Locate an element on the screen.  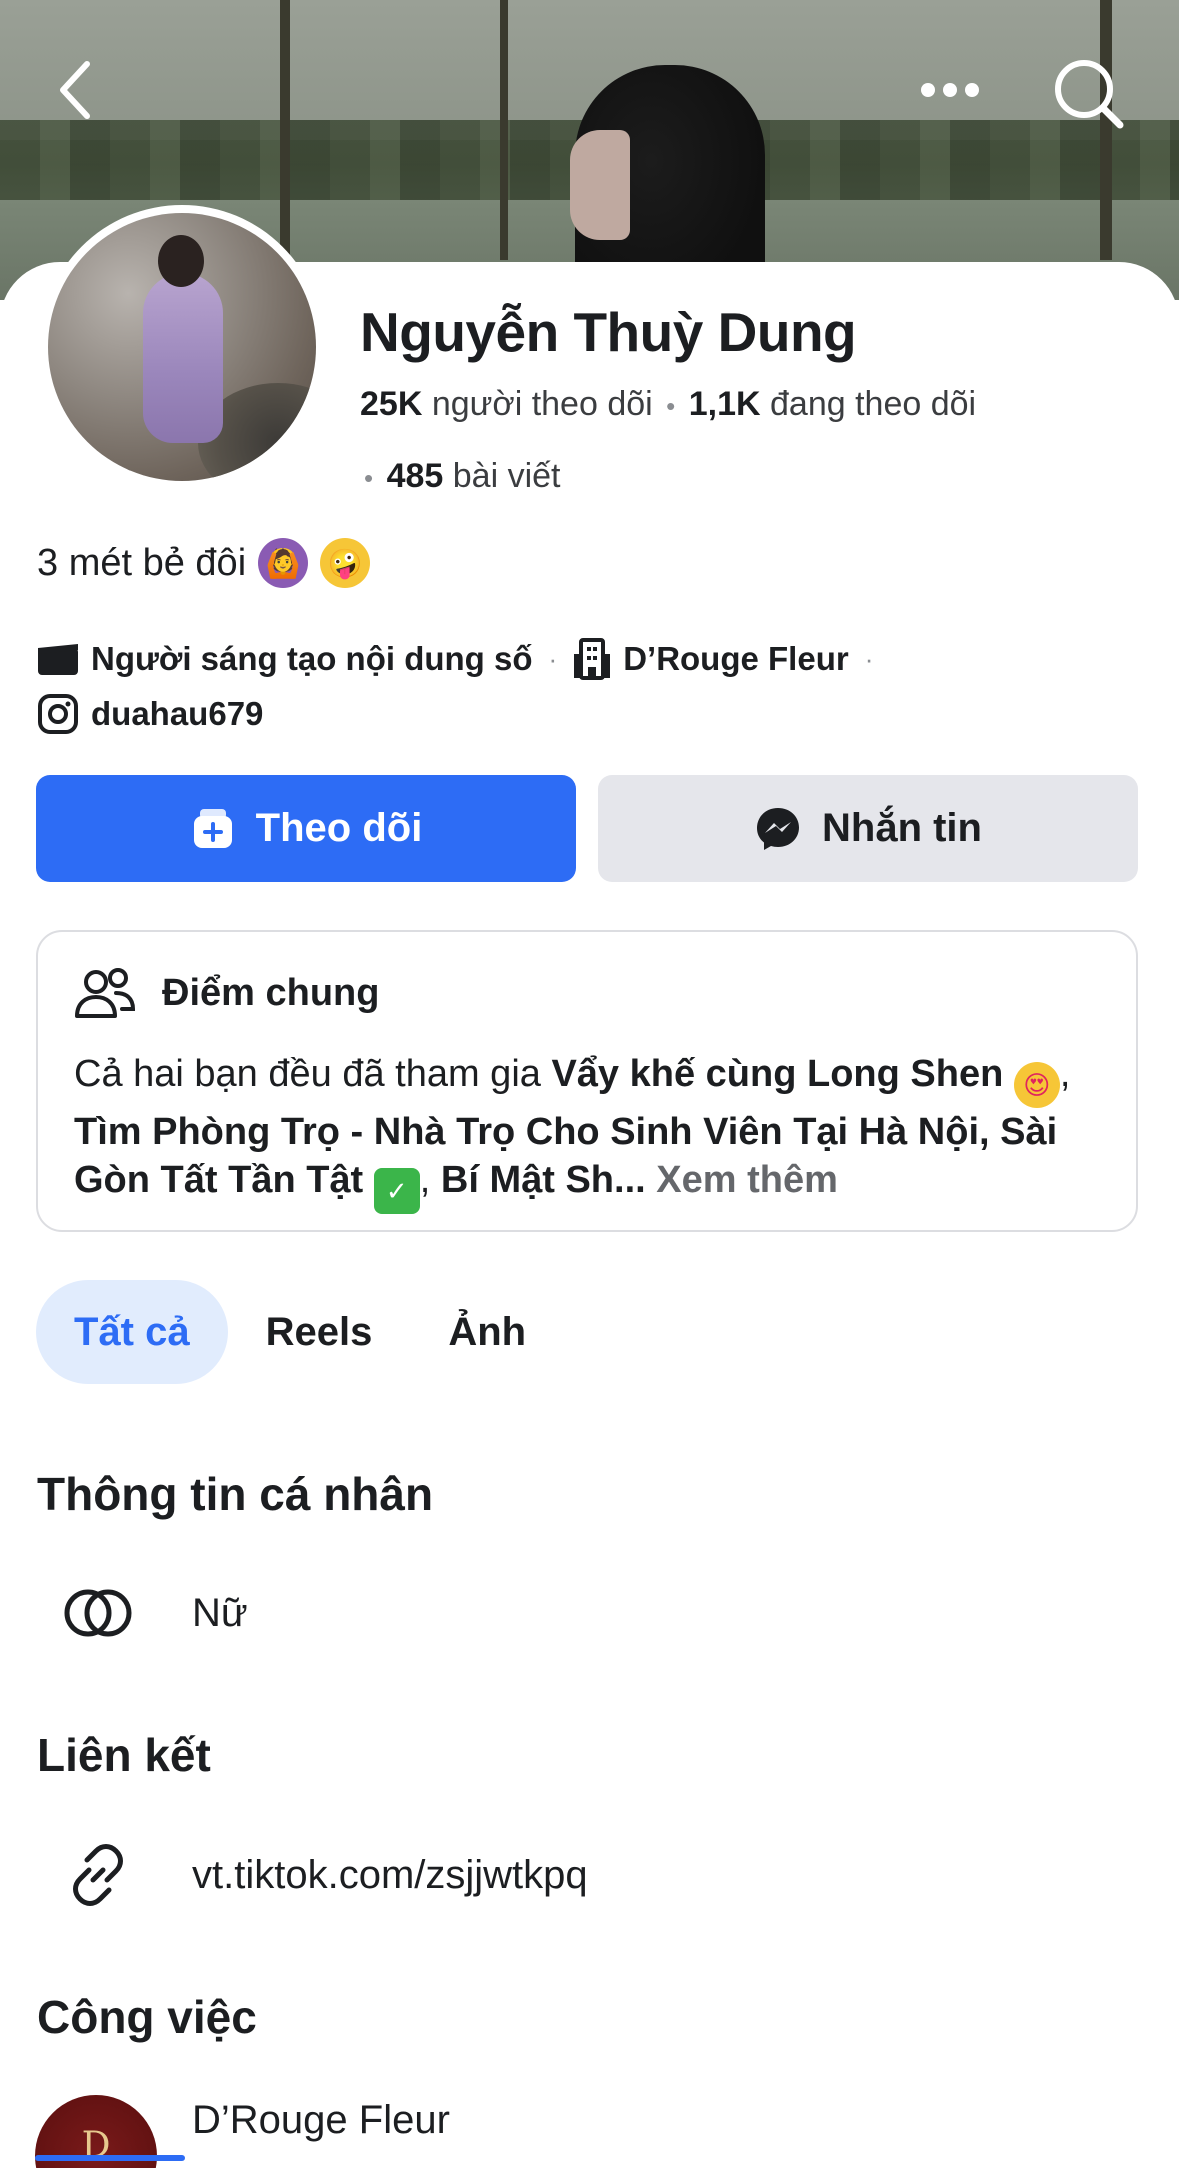
company-name: D’Rouge Fleur is located at coordinates (321, 2120).